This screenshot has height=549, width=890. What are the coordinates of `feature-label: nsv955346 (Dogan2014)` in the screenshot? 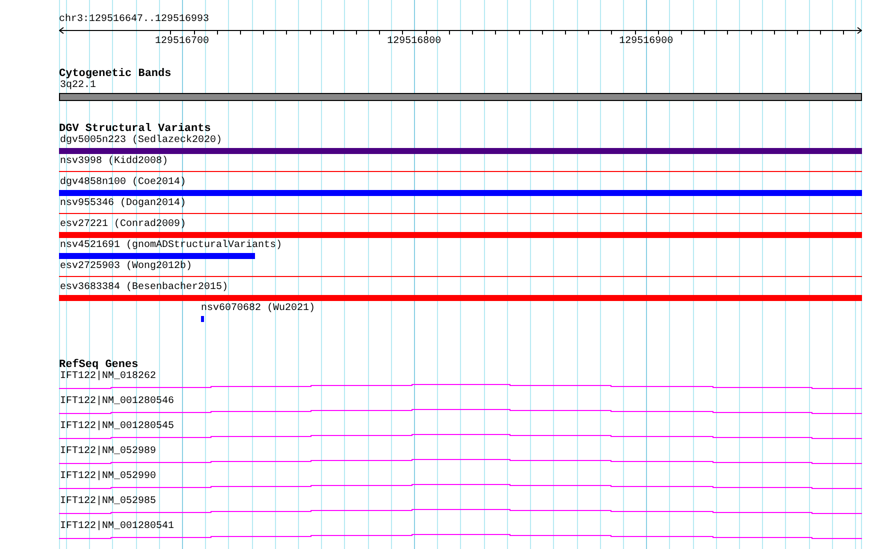 It's located at (122, 204).